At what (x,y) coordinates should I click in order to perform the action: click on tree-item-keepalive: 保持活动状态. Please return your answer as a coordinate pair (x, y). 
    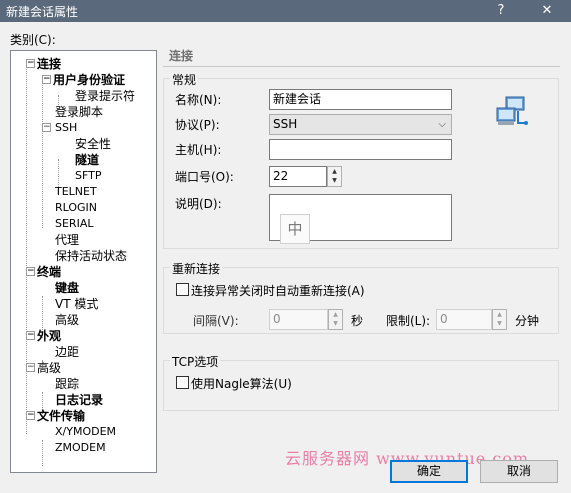
    Looking at the image, I should click on (91, 256).